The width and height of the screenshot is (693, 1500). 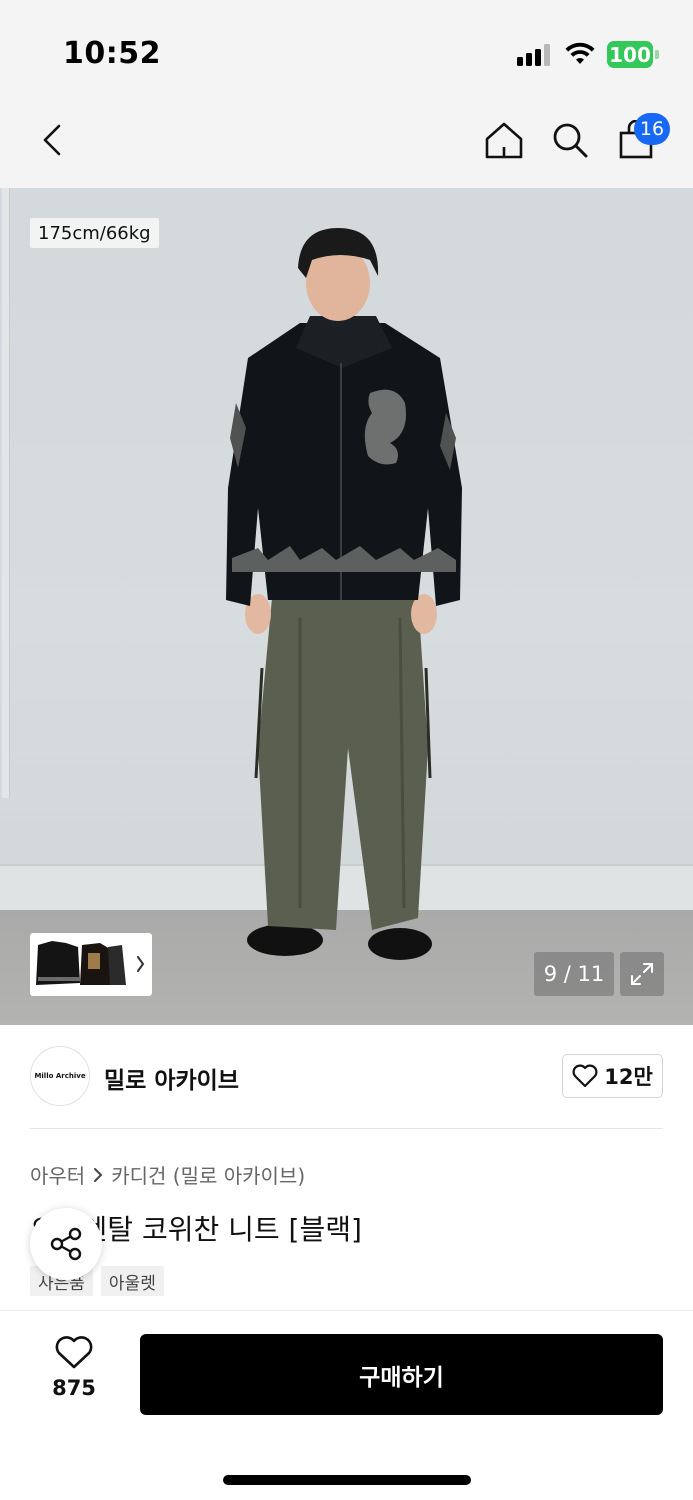 I want to click on thumbnail-strip, so click(x=91, y=964).